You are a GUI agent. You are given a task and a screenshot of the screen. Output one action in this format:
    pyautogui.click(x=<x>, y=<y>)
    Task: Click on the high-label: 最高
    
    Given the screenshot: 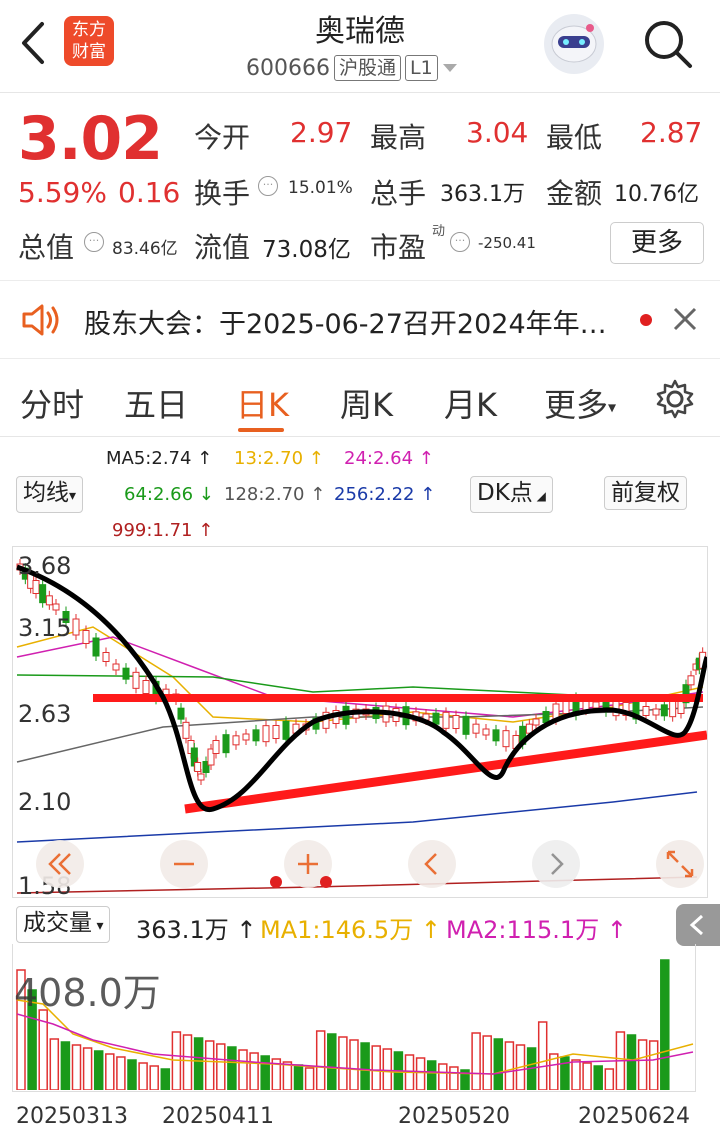 What is the action you would take?
    pyautogui.click(x=398, y=137)
    